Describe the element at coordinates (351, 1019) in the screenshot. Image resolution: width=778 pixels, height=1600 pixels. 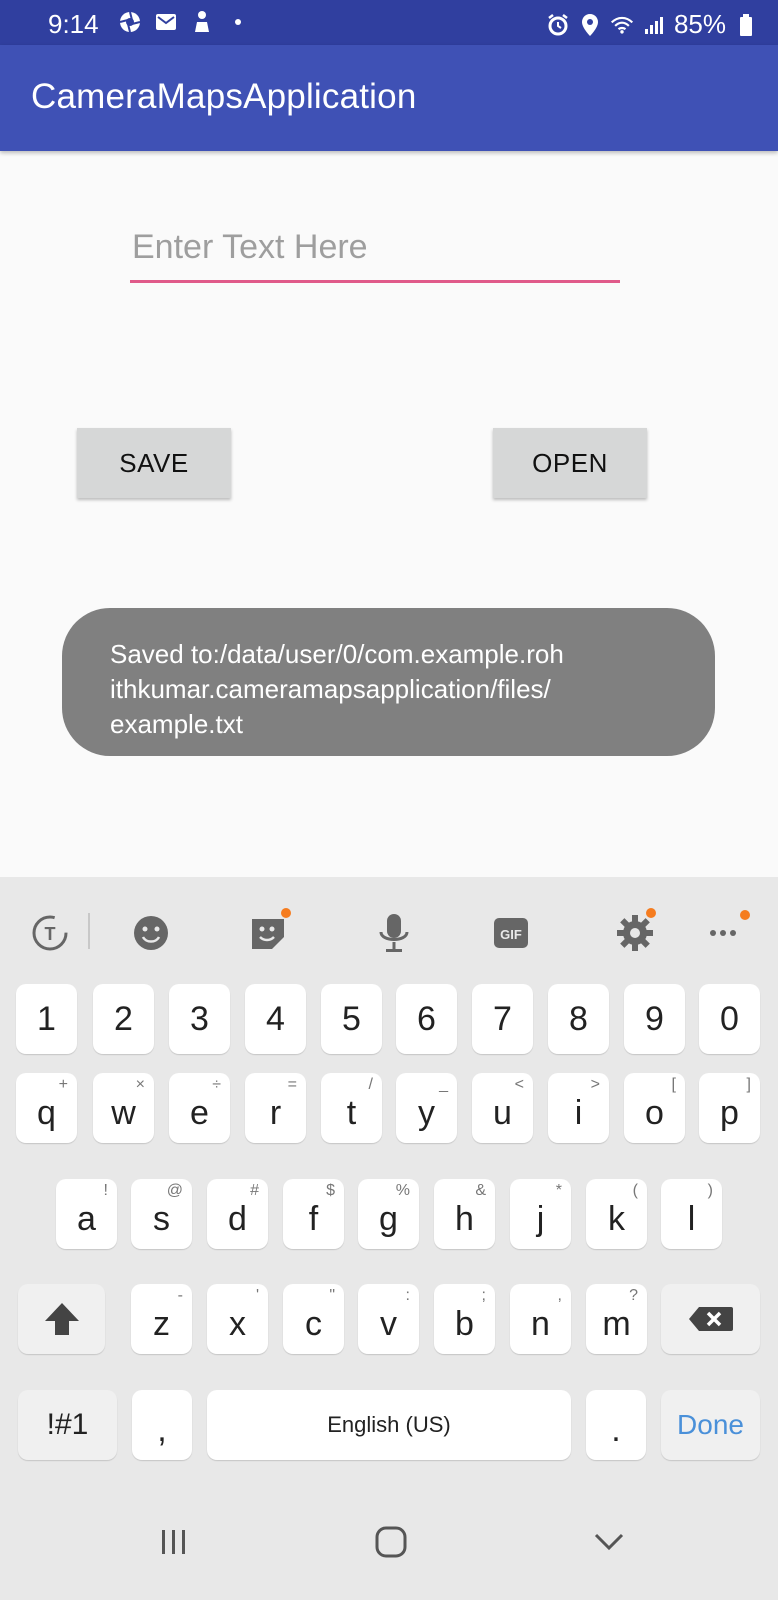
I see `key-5: 5` at that location.